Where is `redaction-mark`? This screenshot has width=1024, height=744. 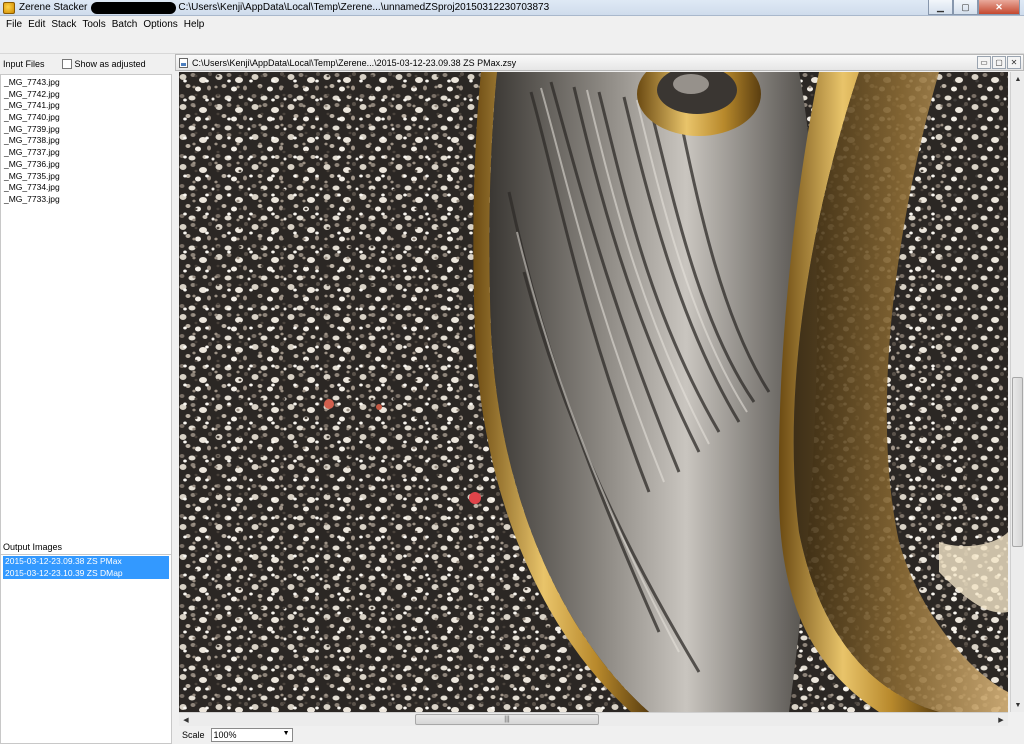
redaction-mark is located at coordinates (134, 7).